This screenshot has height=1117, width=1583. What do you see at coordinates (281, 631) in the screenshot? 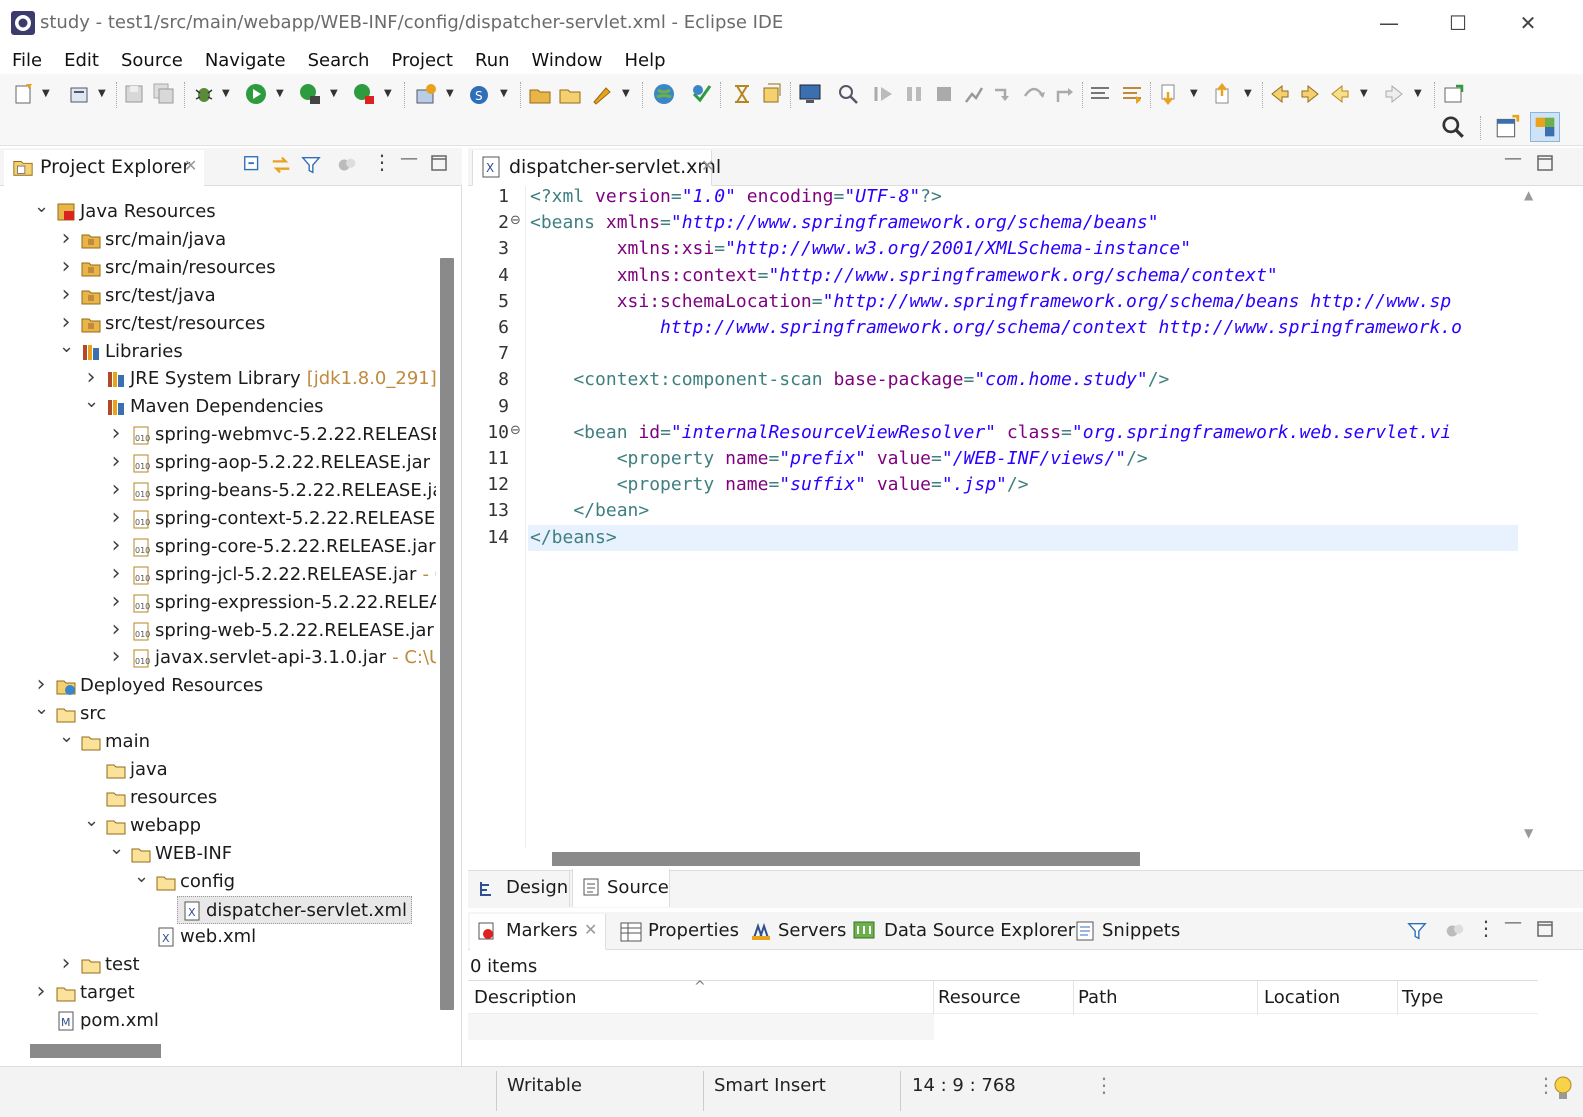
I see `tree-item: 010spring-web-5.2.22.RELEASE.jar- C` at bounding box center [281, 631].